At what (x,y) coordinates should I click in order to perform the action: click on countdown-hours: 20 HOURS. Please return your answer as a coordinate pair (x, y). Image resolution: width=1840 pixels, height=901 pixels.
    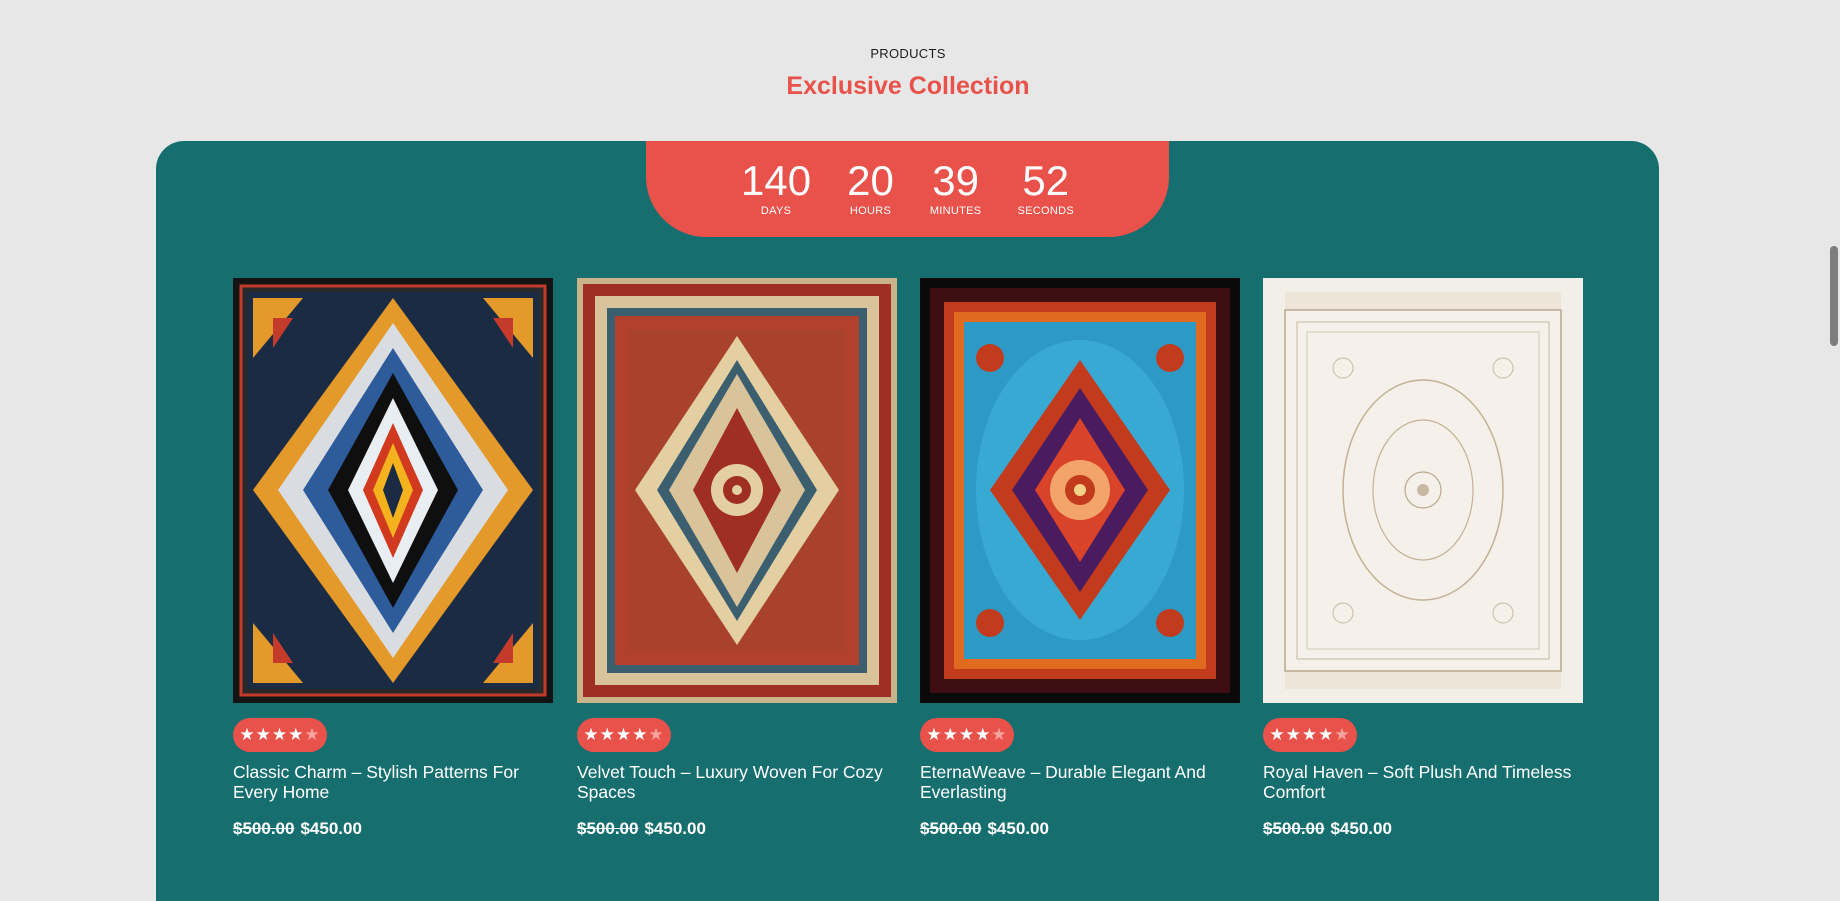
    Looking at the image, I should click on (870, 187).